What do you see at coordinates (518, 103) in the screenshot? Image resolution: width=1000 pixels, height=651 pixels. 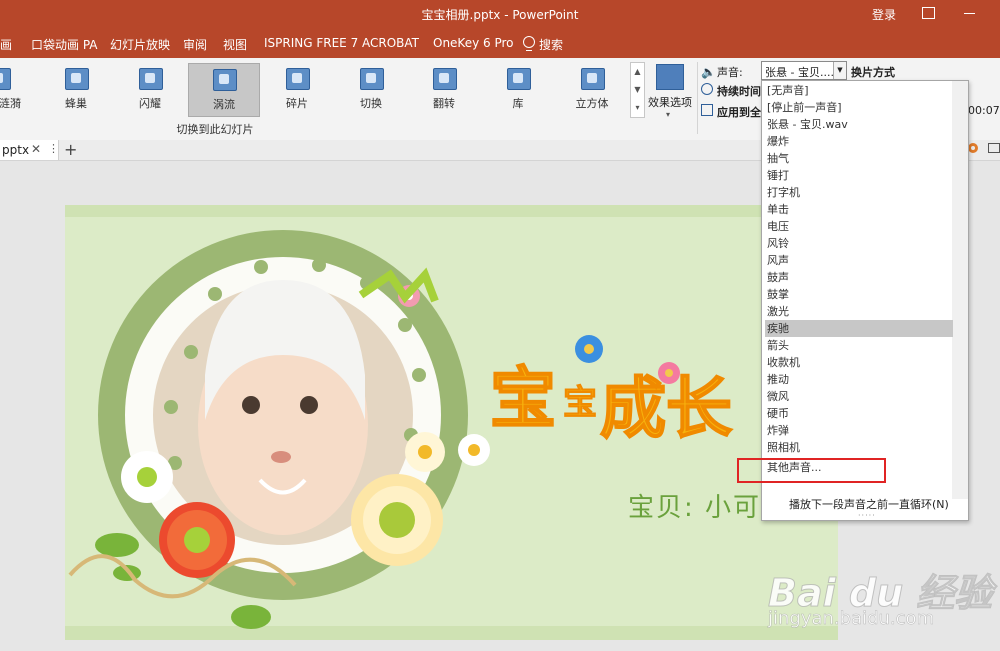 I see `gallery-label: 库` at bounding box center [518, 103].